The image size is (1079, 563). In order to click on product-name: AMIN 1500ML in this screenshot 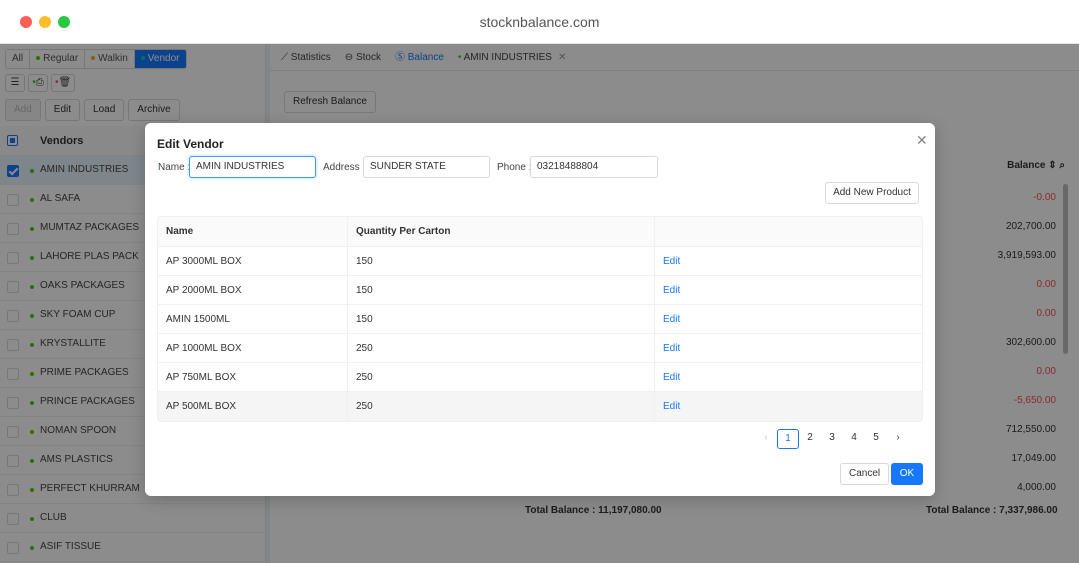, I will do `click(253, 319)`.